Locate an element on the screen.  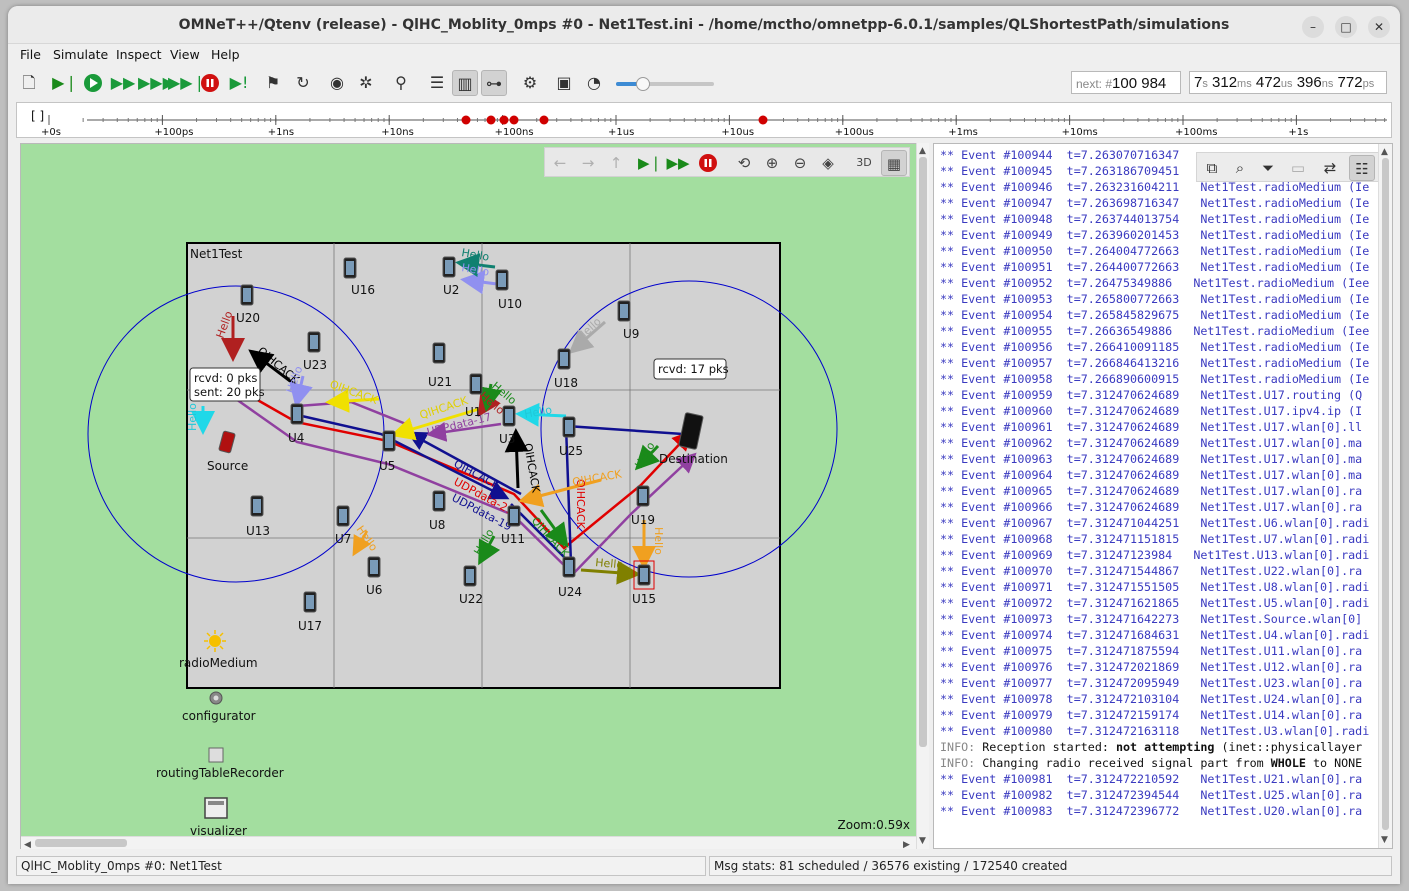
menu-inspect: Inspect is located at coordinates (139, 54).